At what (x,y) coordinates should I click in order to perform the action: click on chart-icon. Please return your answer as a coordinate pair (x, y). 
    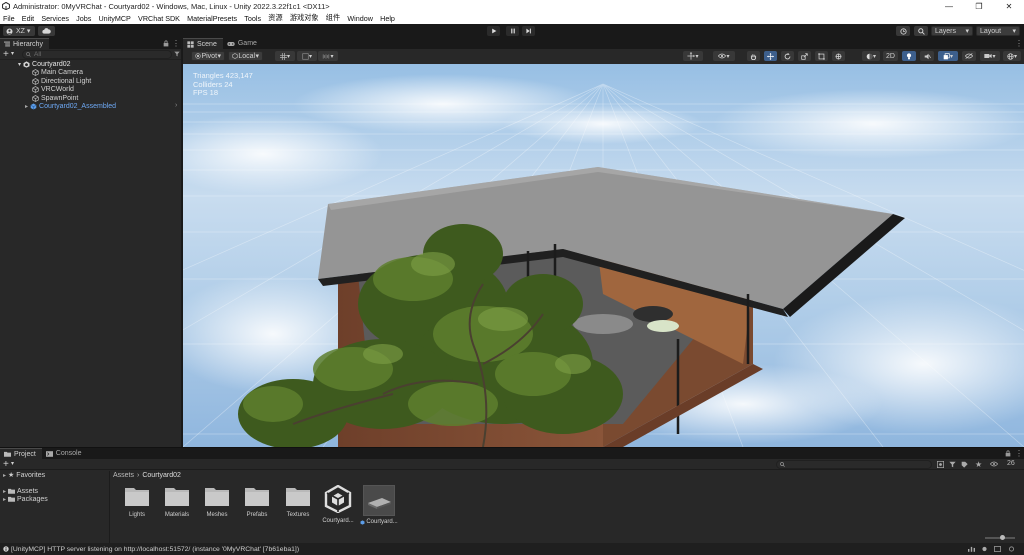
    Looking at the image, I should click on (971, 549).